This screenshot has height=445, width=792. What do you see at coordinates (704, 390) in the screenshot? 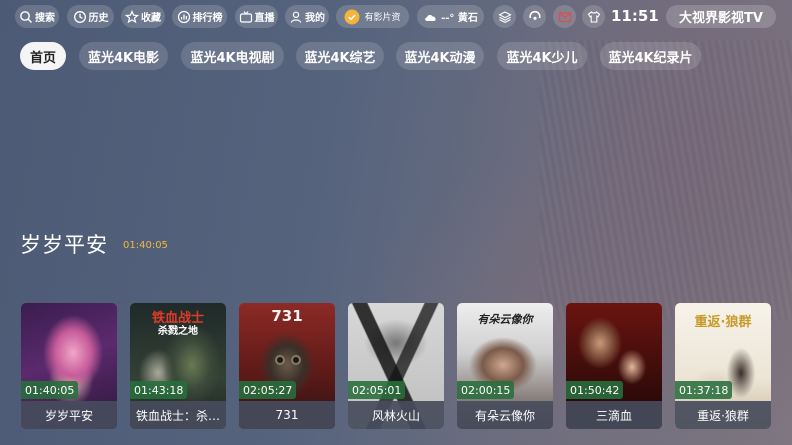
I see `duration-badge: 01:37:18` at bounding box center [704, 390].